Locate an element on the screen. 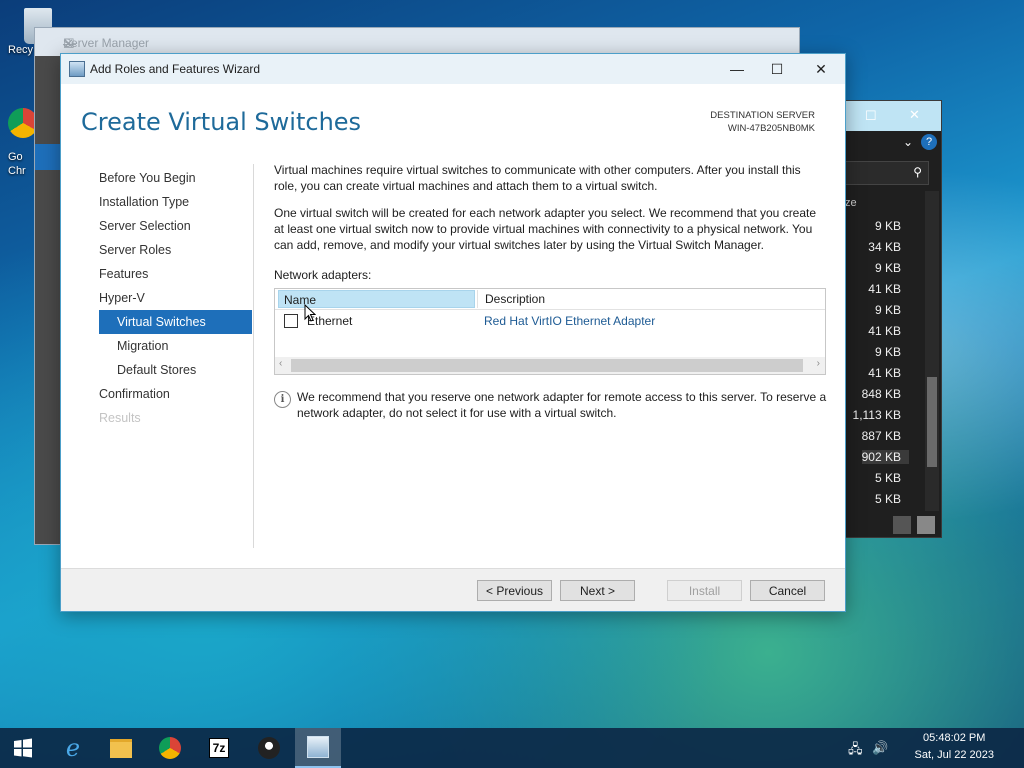 The height and width of the screenshot is (768, 1024). start-icon is located at coordinates (23, 748).